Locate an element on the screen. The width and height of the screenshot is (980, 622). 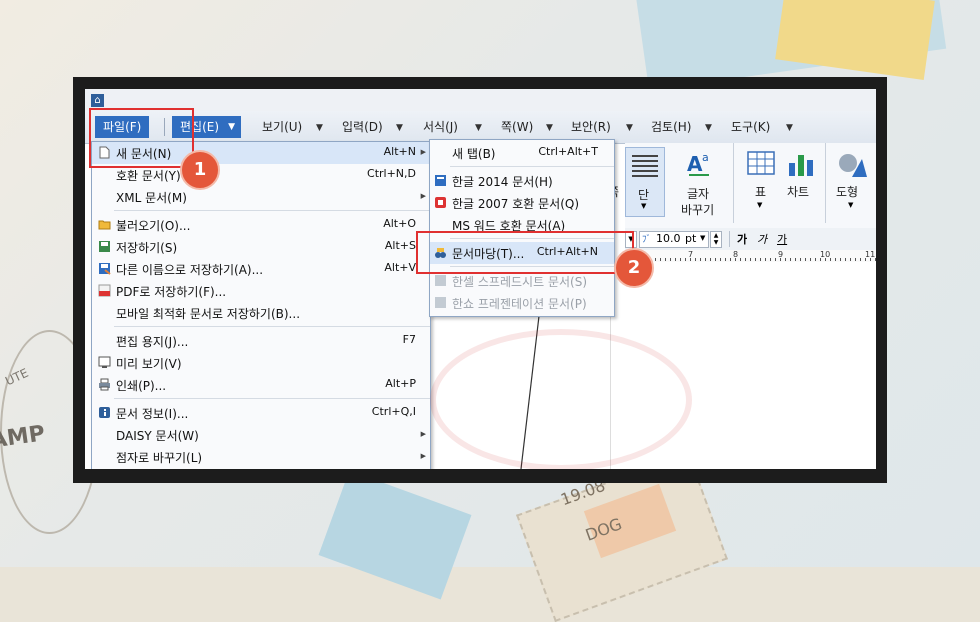
svg-text: A is located at coordinates (695, 164).